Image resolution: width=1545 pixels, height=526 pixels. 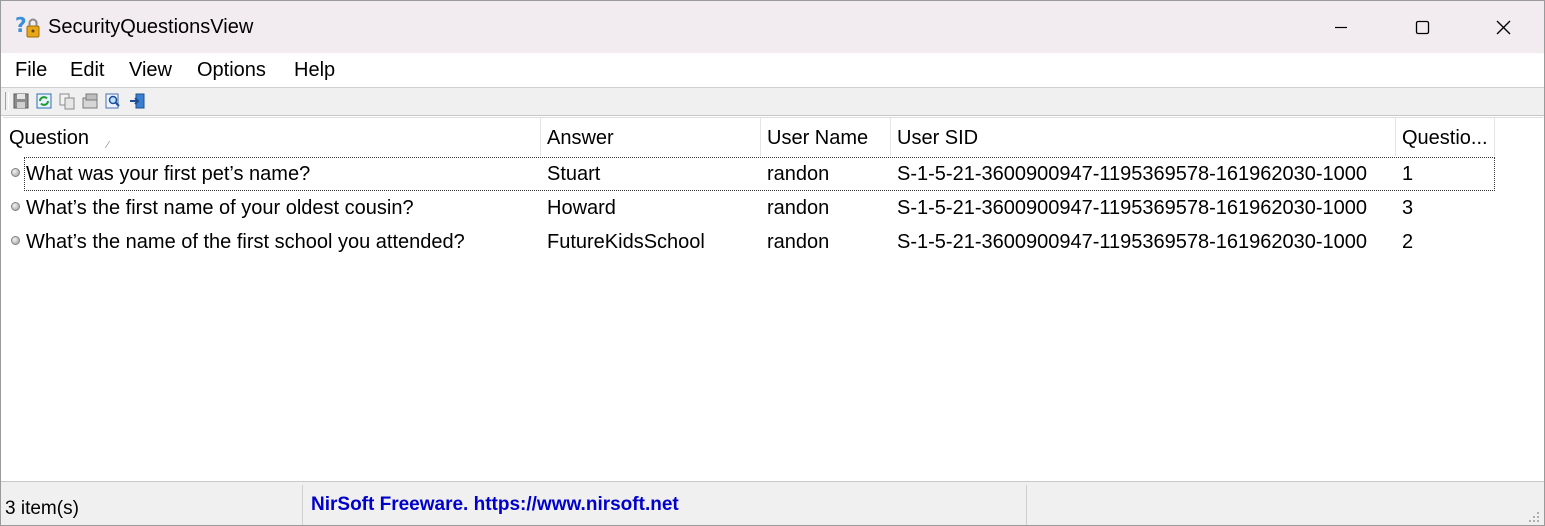 What do you see at coordinates (1408, 242) in the screenshot?
I see `question-number-cell: 2` at bounding box center [1408, 242].